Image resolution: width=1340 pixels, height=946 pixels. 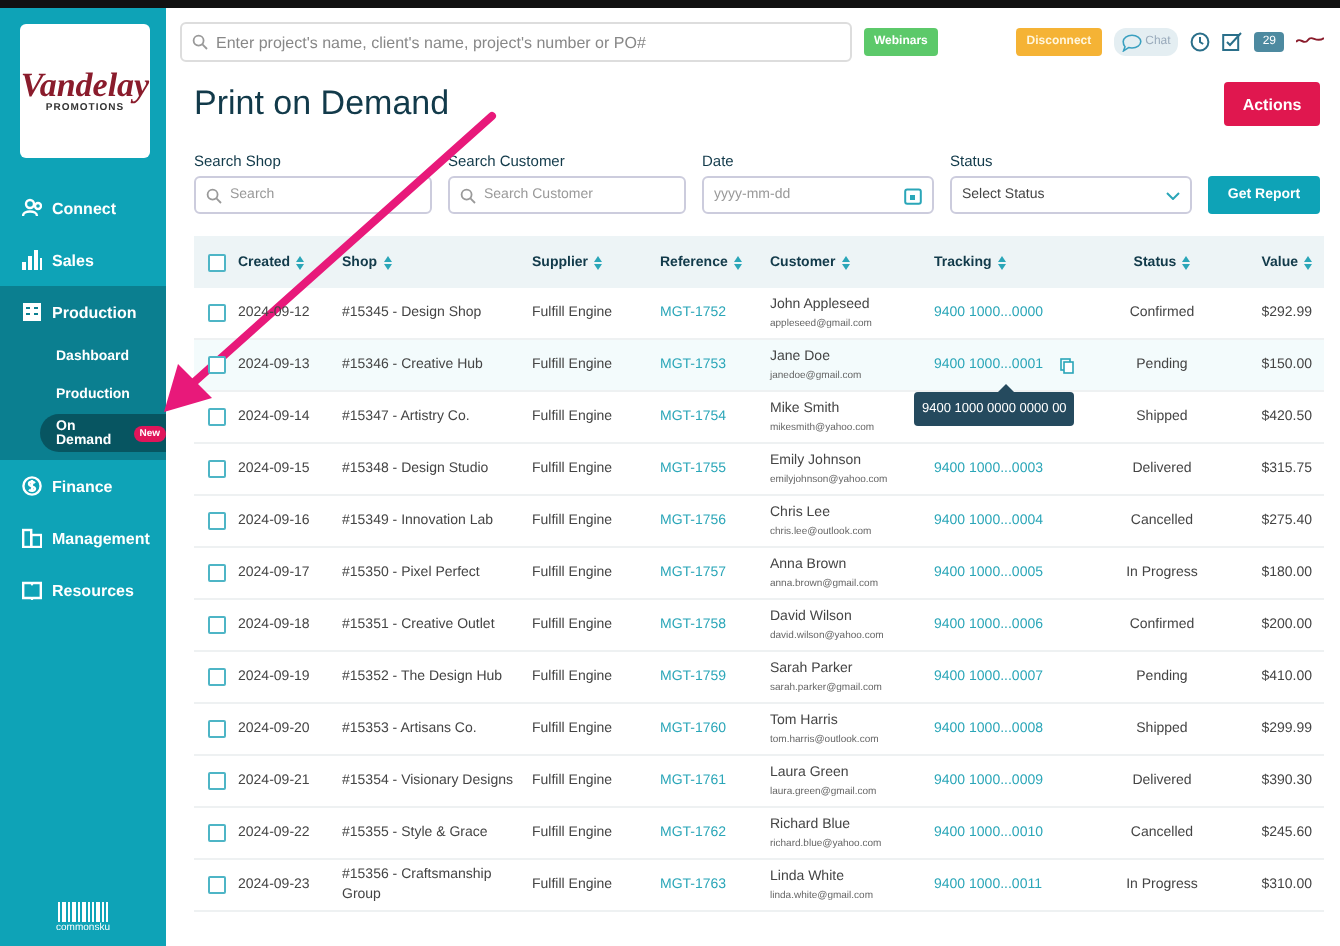 I want to click on nav-item: Connect, so click(x=83, y=208).